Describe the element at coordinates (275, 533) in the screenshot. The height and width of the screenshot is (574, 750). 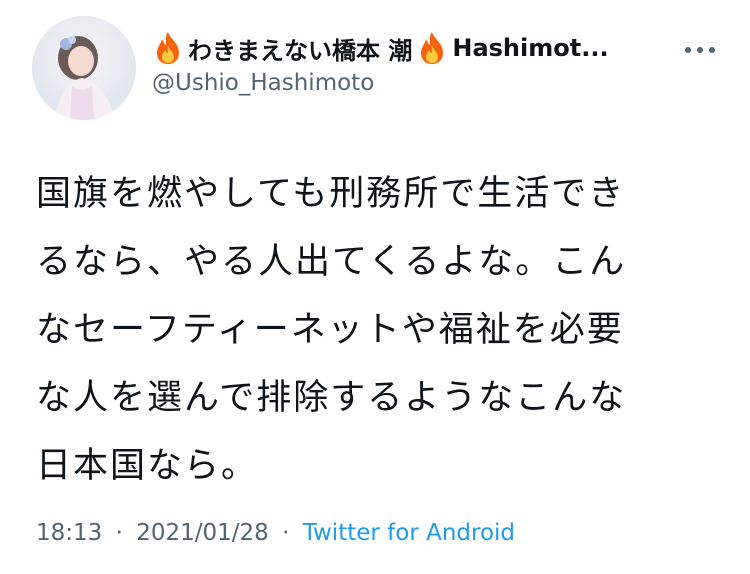
I see `tweet-meta: 18:13 · 2021/01/28 · Twitter for Android` at that location.